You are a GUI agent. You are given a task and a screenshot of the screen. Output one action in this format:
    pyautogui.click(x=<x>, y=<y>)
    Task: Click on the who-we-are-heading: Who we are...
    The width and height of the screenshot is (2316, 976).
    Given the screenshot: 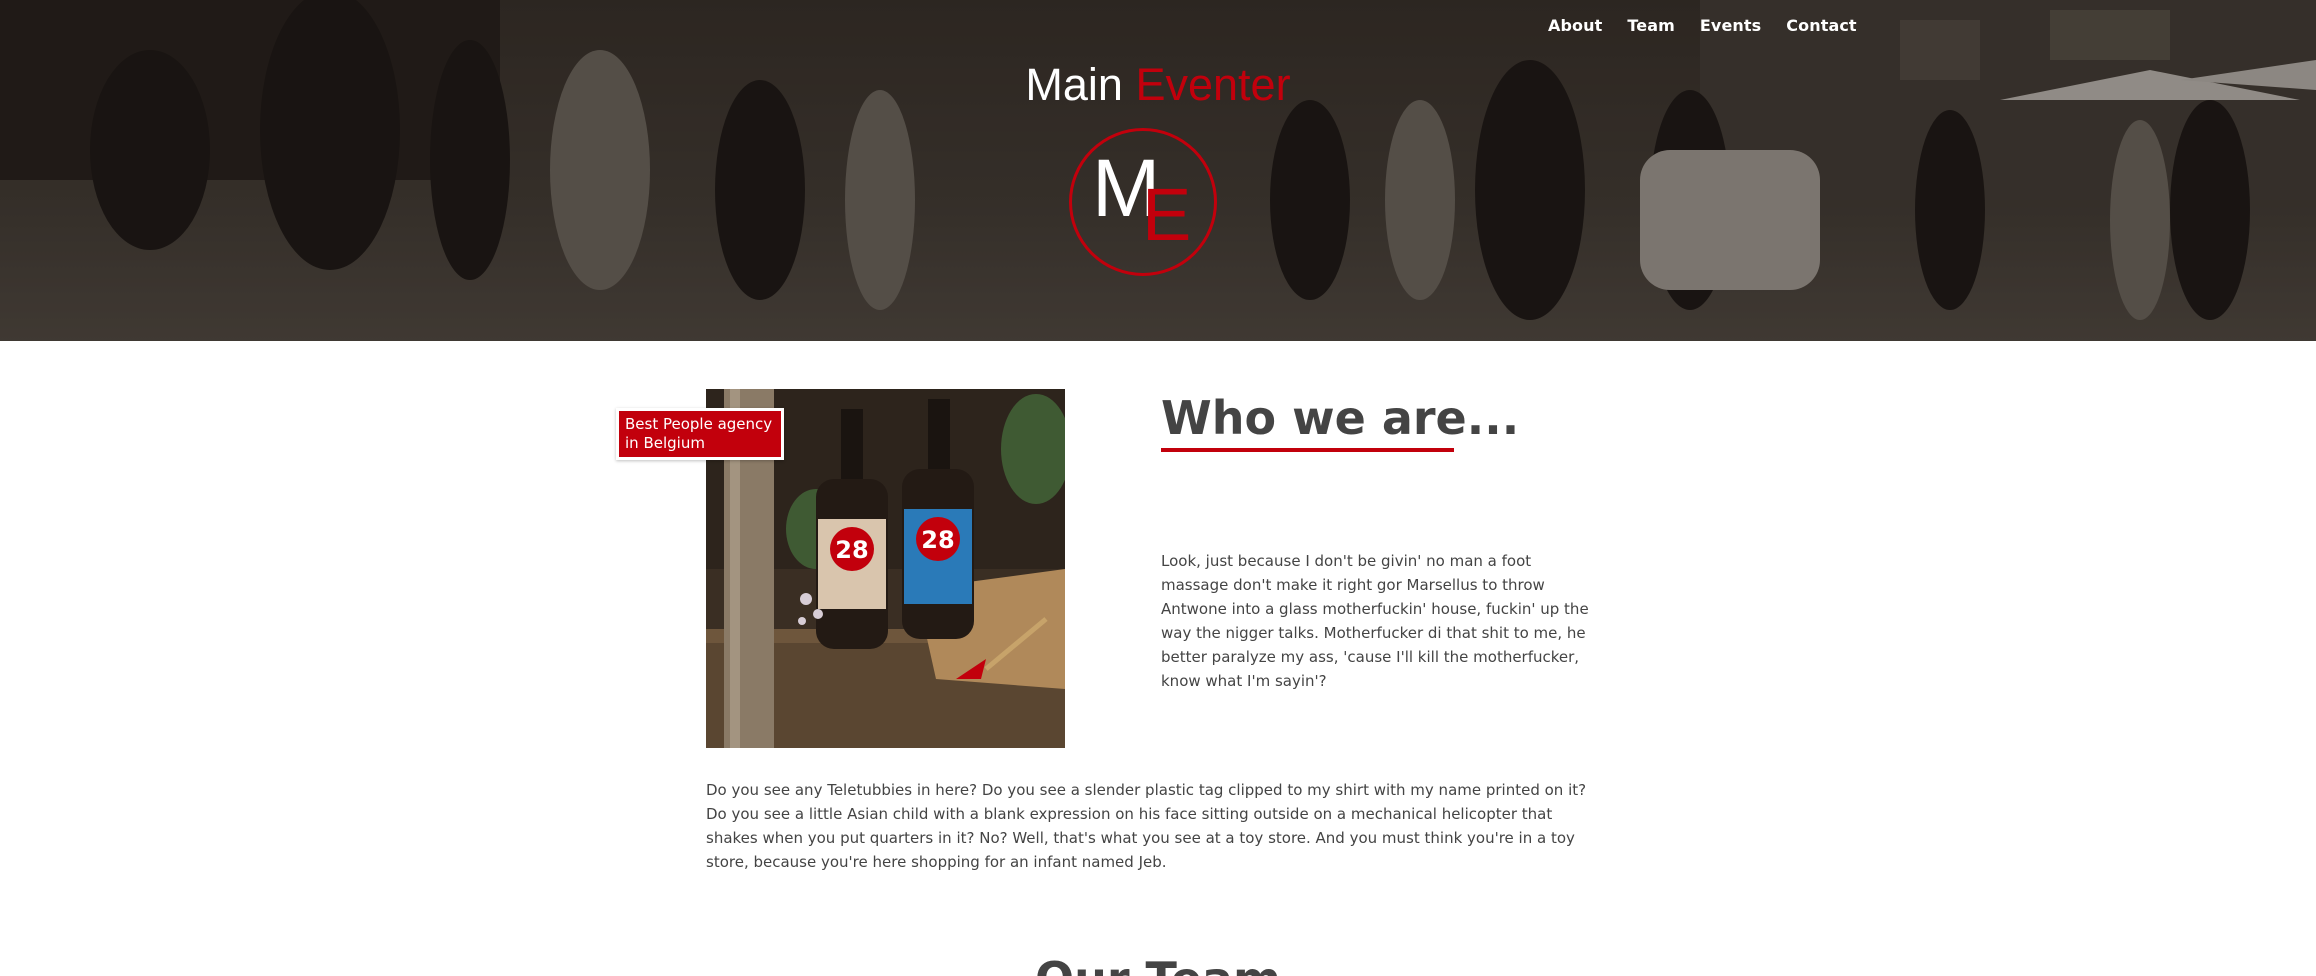 What is the action you would take?
    pyautogui.click(x=1340, y=418)
    